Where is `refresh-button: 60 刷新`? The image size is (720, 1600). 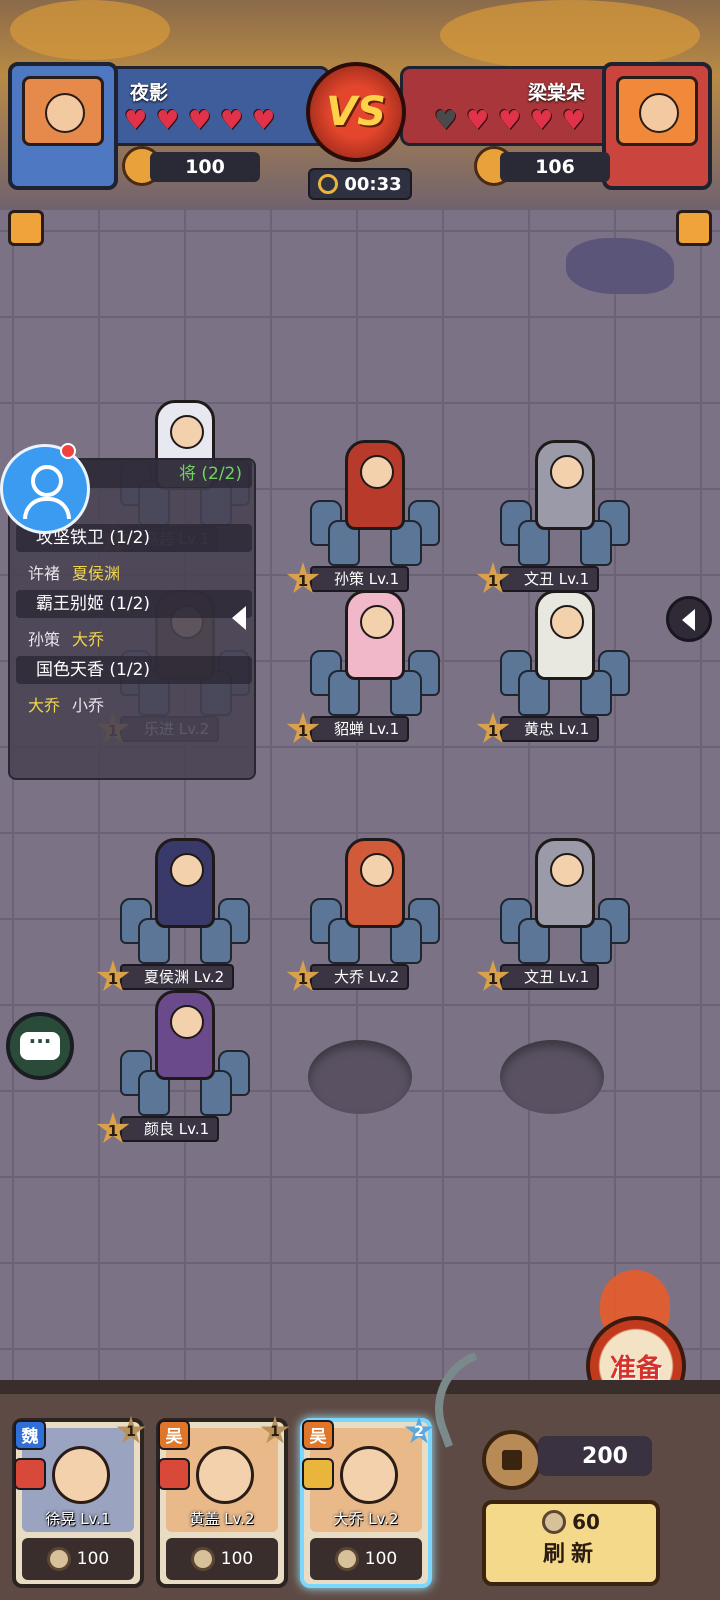 refresh-button: 60 刷新 is located at coordinates (571, 1543).